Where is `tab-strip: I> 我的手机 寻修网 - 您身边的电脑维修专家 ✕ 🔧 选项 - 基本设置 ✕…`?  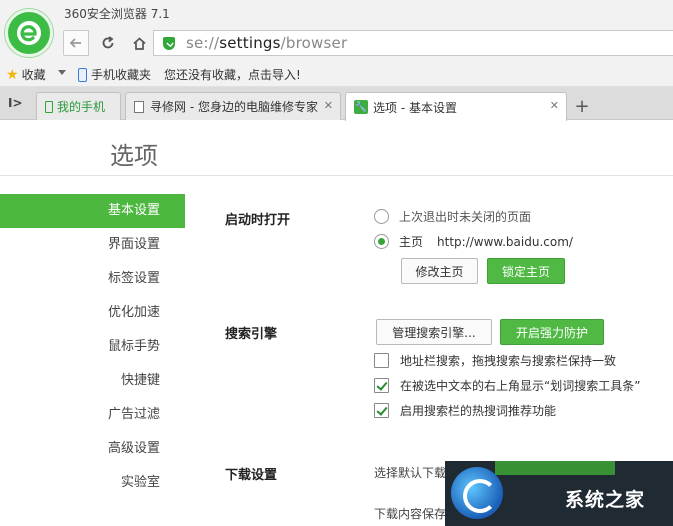 tab-strip: I> 我的手机 寻修网 - 您身边的电脑维修专家 ✕ 🔧 选项 - 基本设置 ✕… is located at coordinates (336, 104).